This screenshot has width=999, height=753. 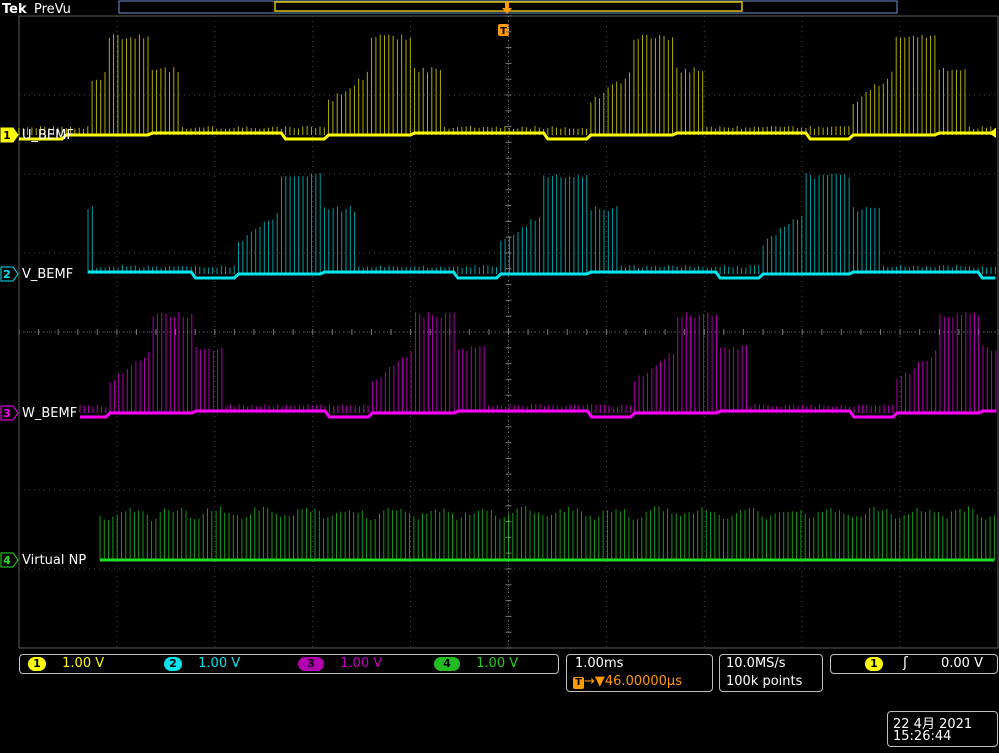 I want to click on trigger-slope-icon: ʃ, so click(x=905, y=663).